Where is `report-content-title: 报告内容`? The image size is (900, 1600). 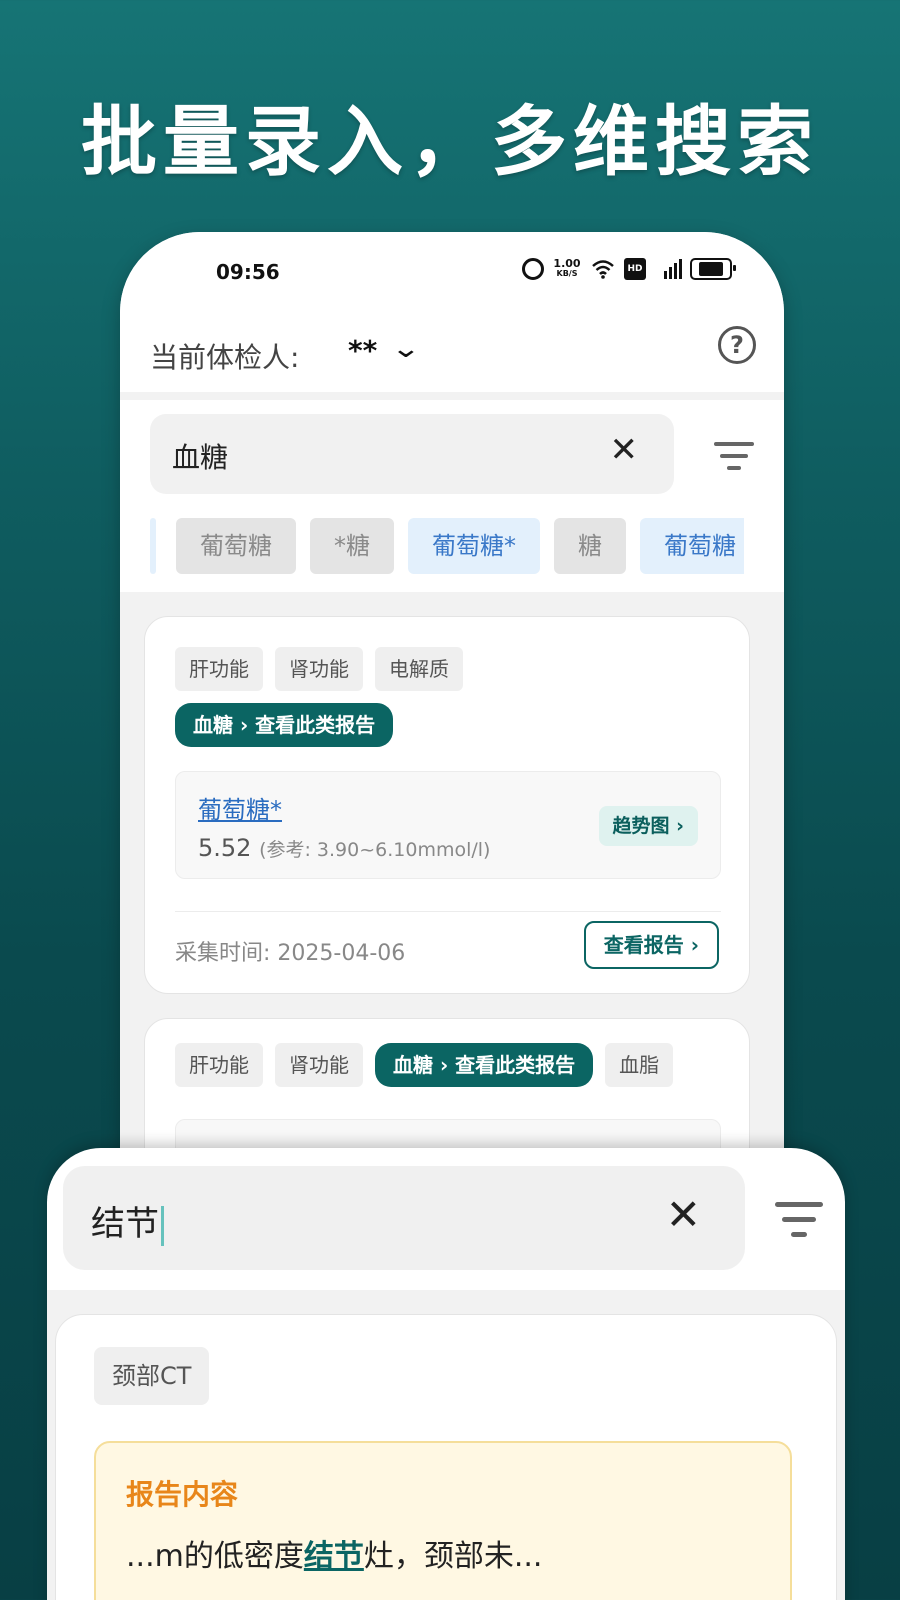
report-content-title: 报告内容 is located at coordinates (182, 1494).